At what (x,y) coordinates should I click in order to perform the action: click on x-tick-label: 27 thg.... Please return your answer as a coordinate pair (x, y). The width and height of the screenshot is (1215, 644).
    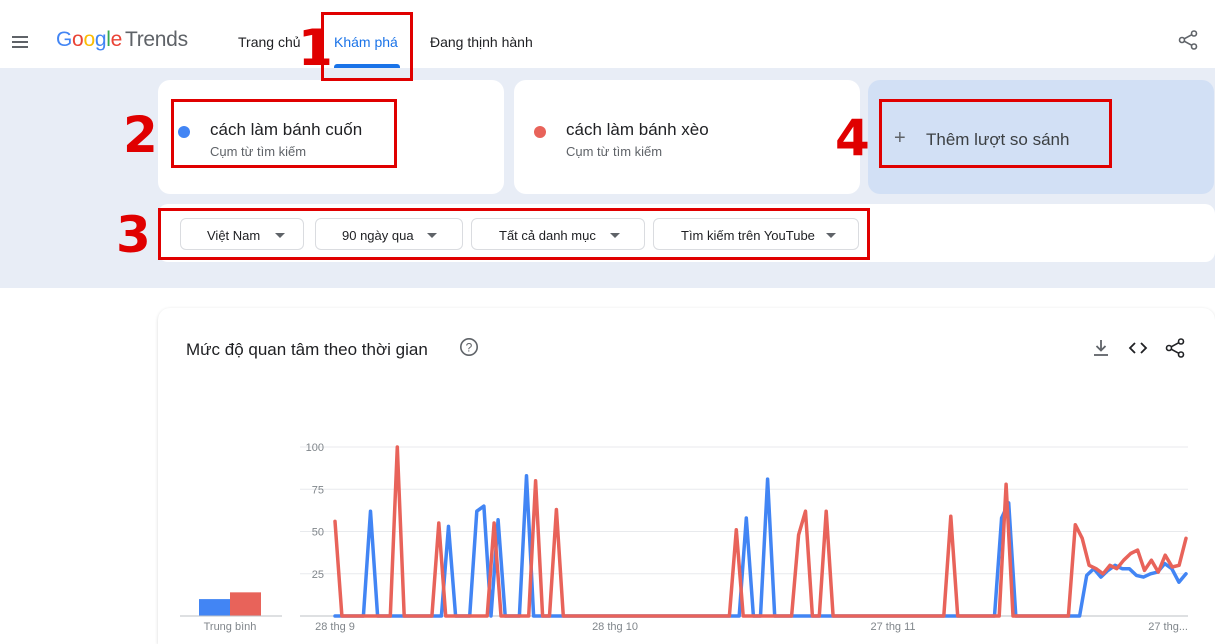
    Looking at the image, I should click on (1168, 627).